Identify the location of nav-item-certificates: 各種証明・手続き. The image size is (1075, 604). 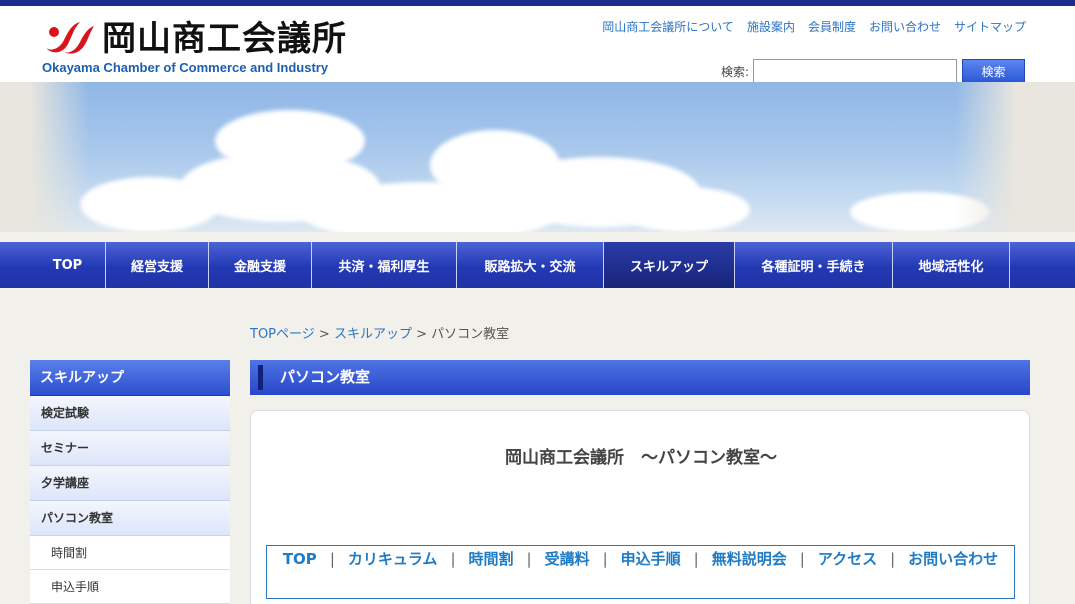
(814, 265).